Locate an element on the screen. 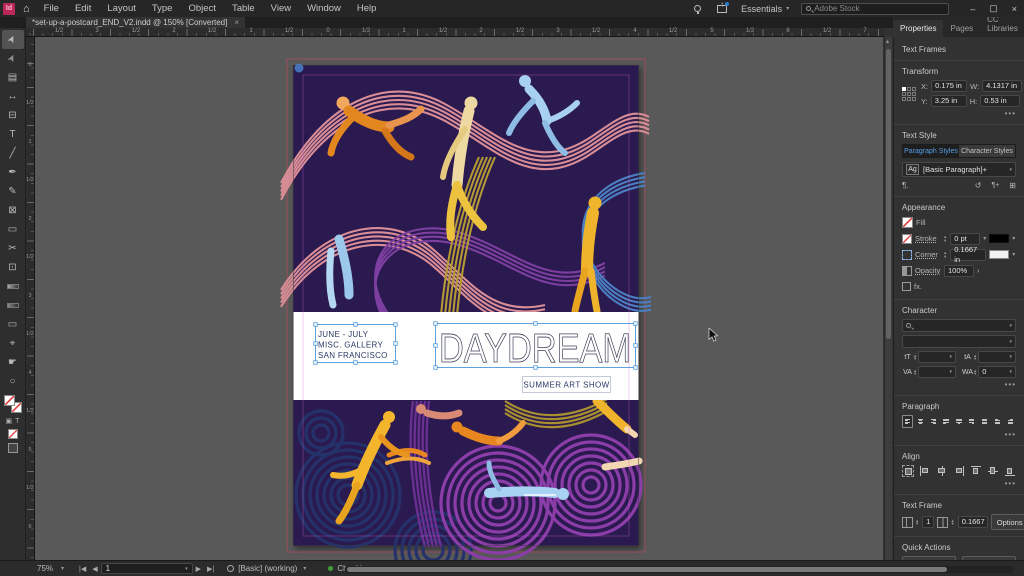 This screenshot has height=576, width=1024. stroke-weight-stepper: ▴ ▾ is located at coordinates (945, 238).